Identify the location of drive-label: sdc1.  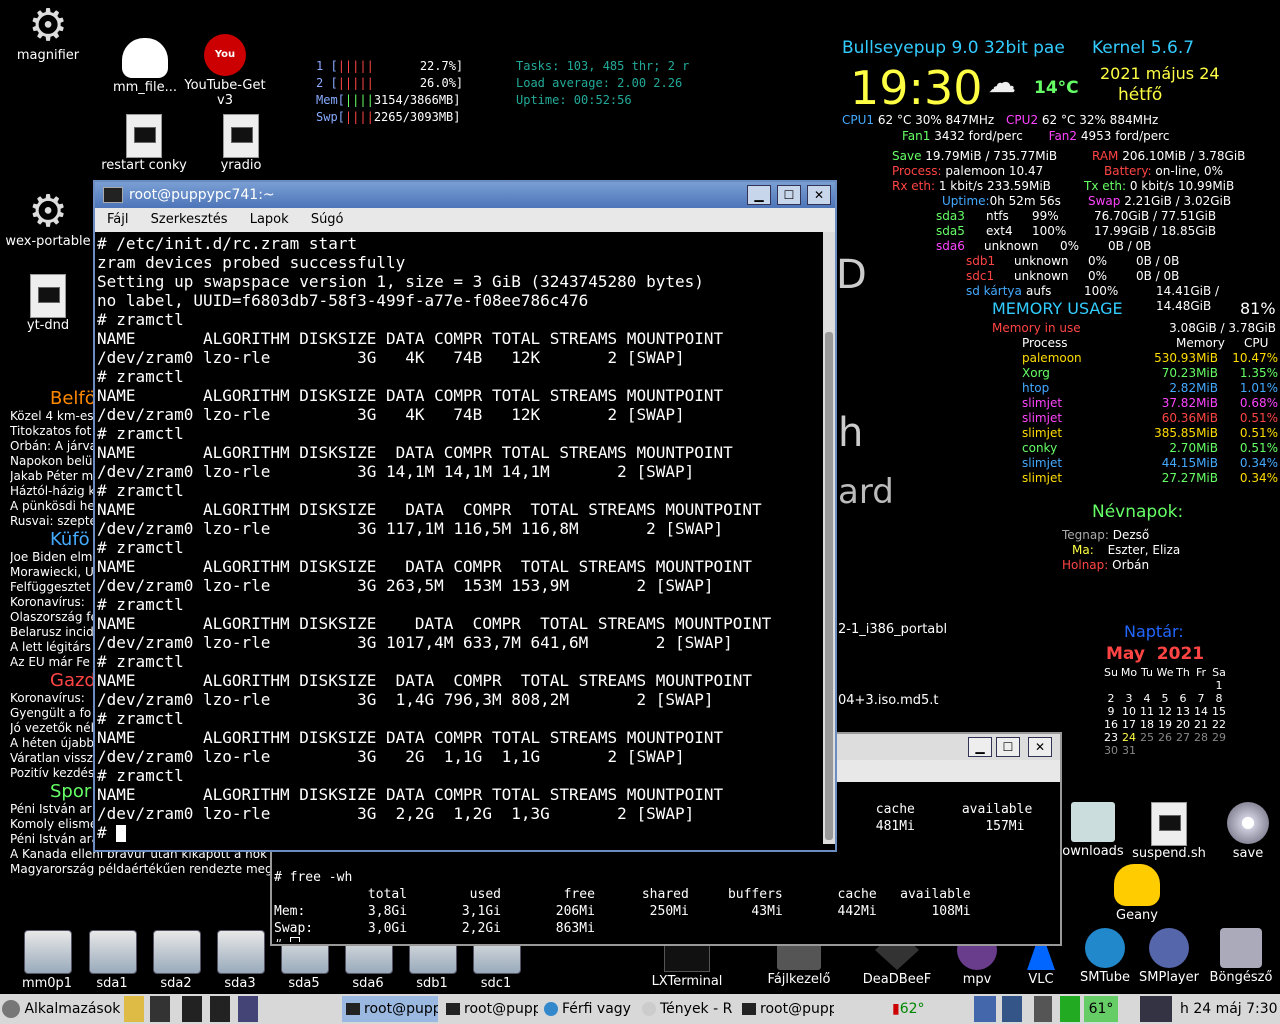
(496, 983).